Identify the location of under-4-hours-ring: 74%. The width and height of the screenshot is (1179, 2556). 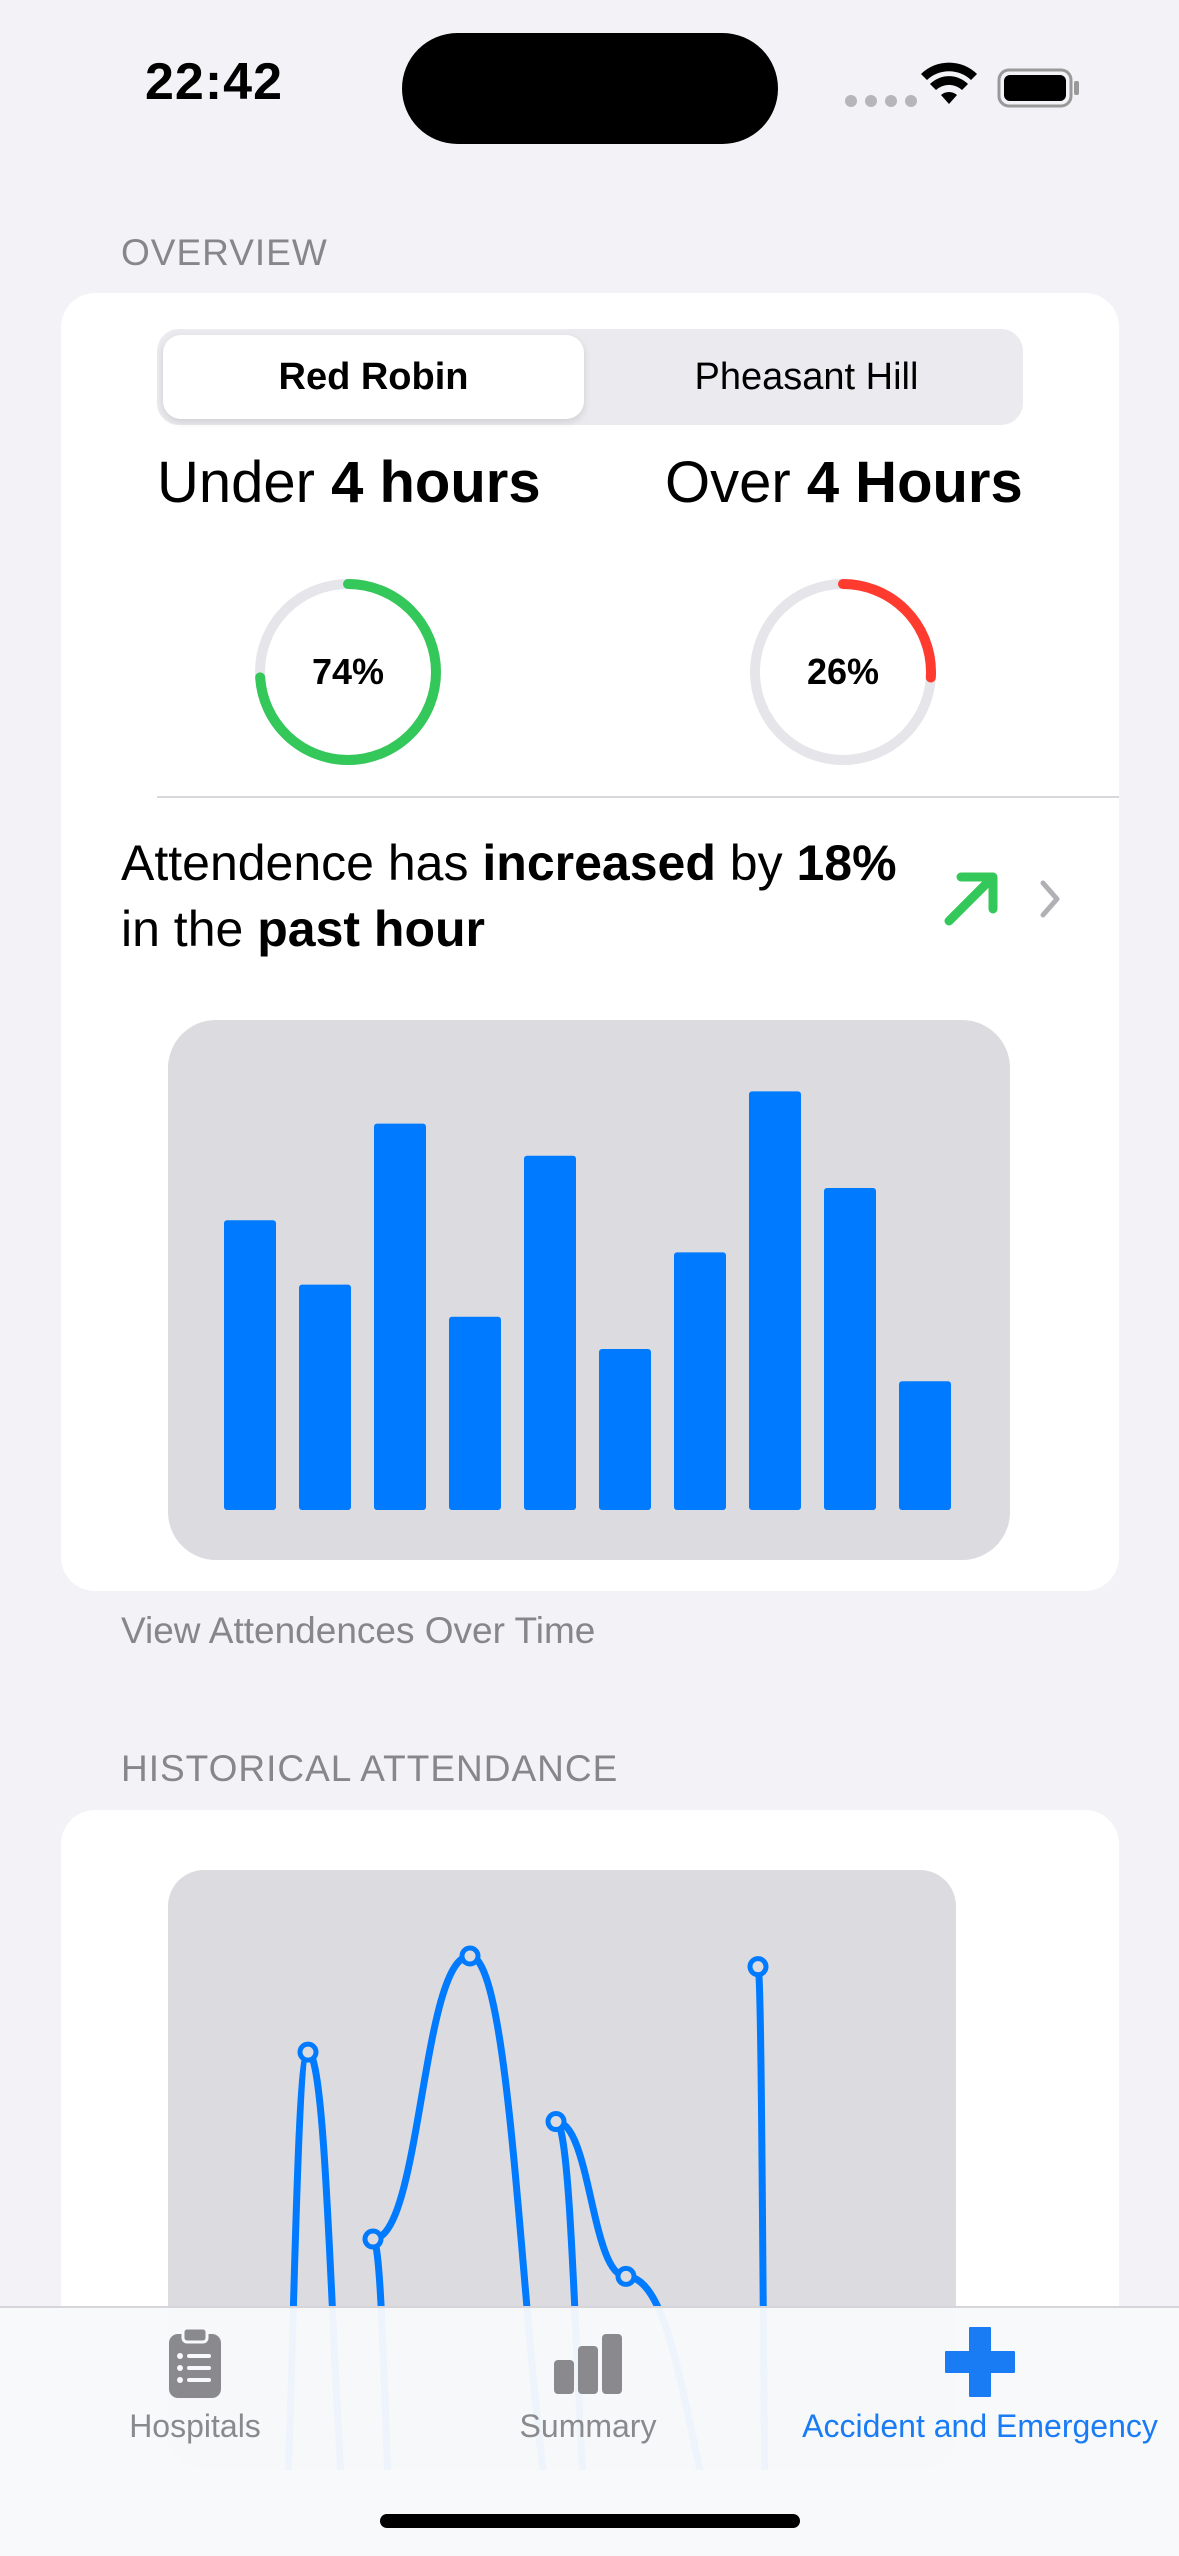
(348, 672).